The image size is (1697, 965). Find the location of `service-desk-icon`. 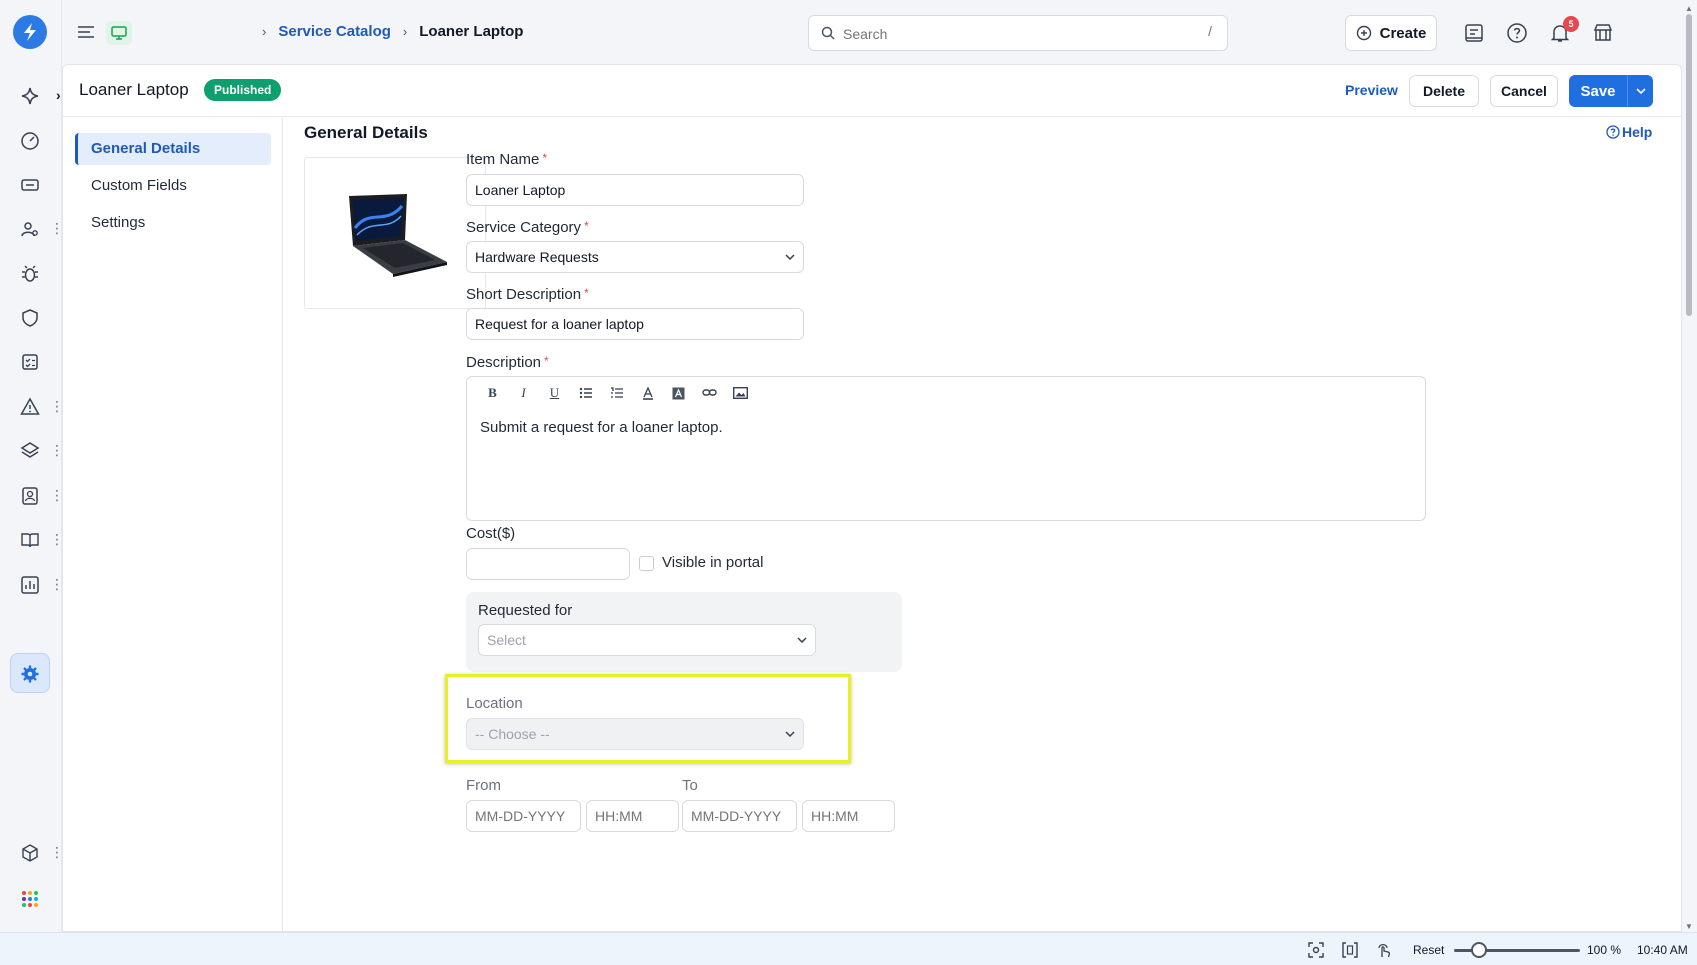

service-desk-icon is located at coordinates (1474, 33).